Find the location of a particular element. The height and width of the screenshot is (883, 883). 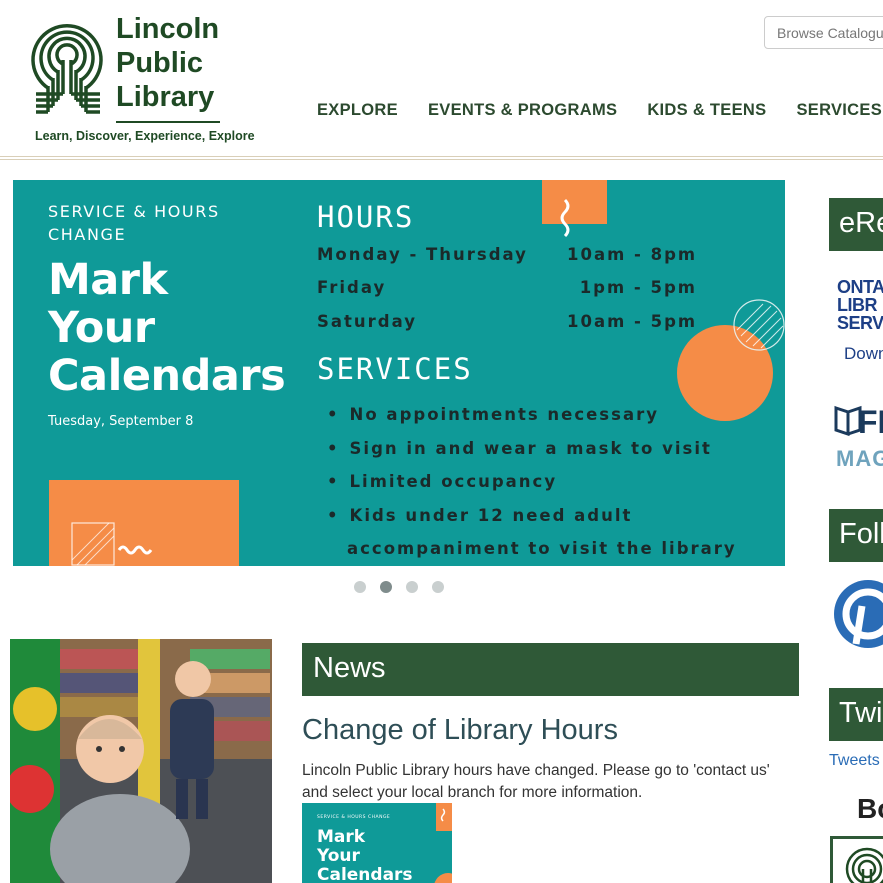

ontario-line-1: ONTA is located at coordinates (860, 287).